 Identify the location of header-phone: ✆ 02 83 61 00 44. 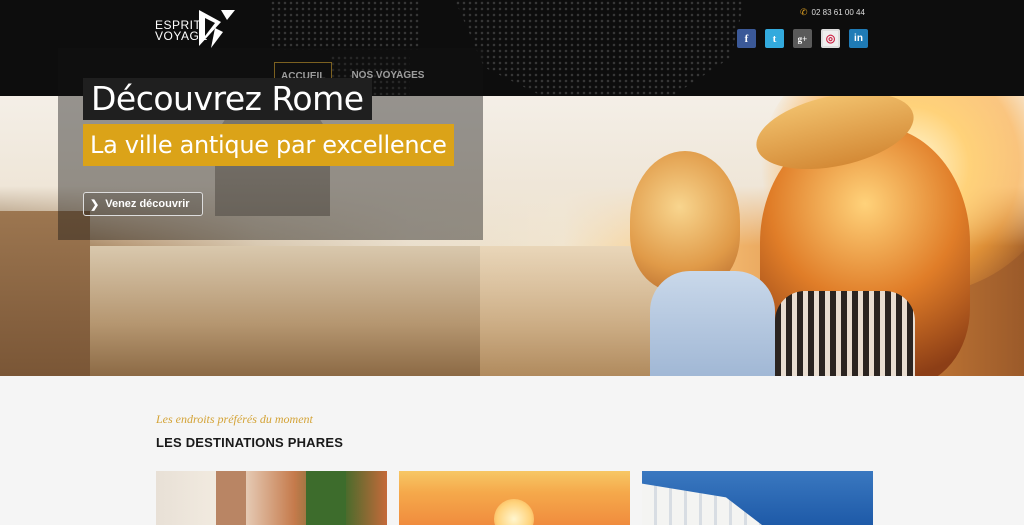
(832, 12).